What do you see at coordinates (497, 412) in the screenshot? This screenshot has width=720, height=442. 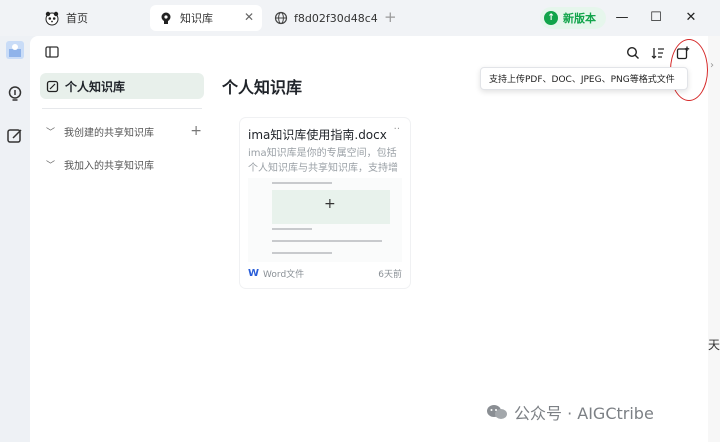 I see `wechat-icon` at bounding box center [497, 412].